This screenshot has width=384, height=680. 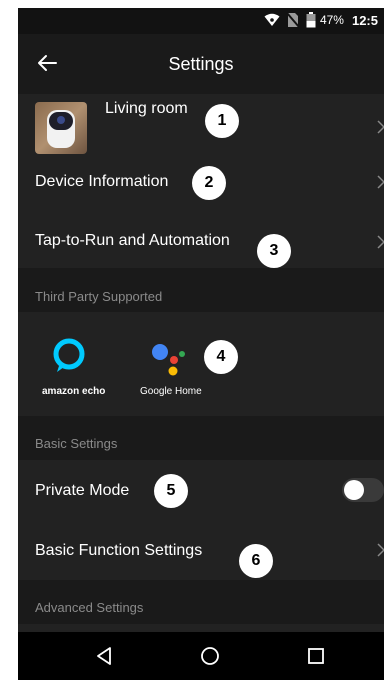 What do you see at coordinates (316, 656) in the screenshot?
I see `recents-square-icon` at bounding box center [316, 656].